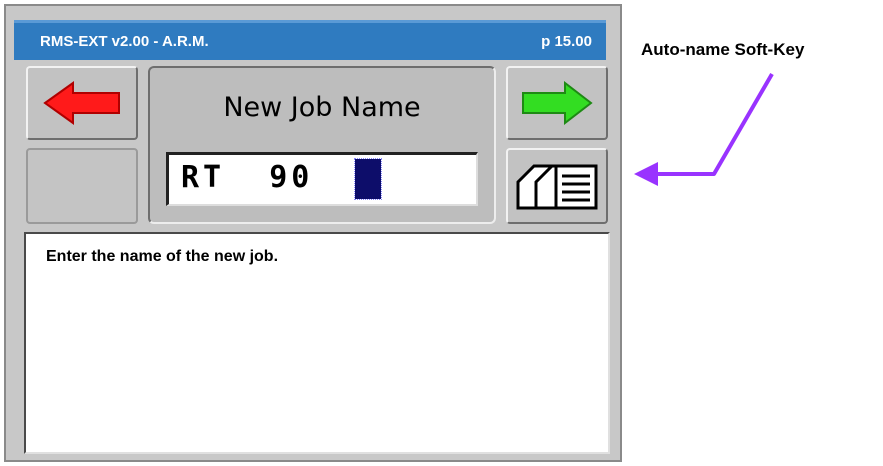 This screenshot has width=883, height=466. I want to click on auto-name-softkey, so click(557, 186).